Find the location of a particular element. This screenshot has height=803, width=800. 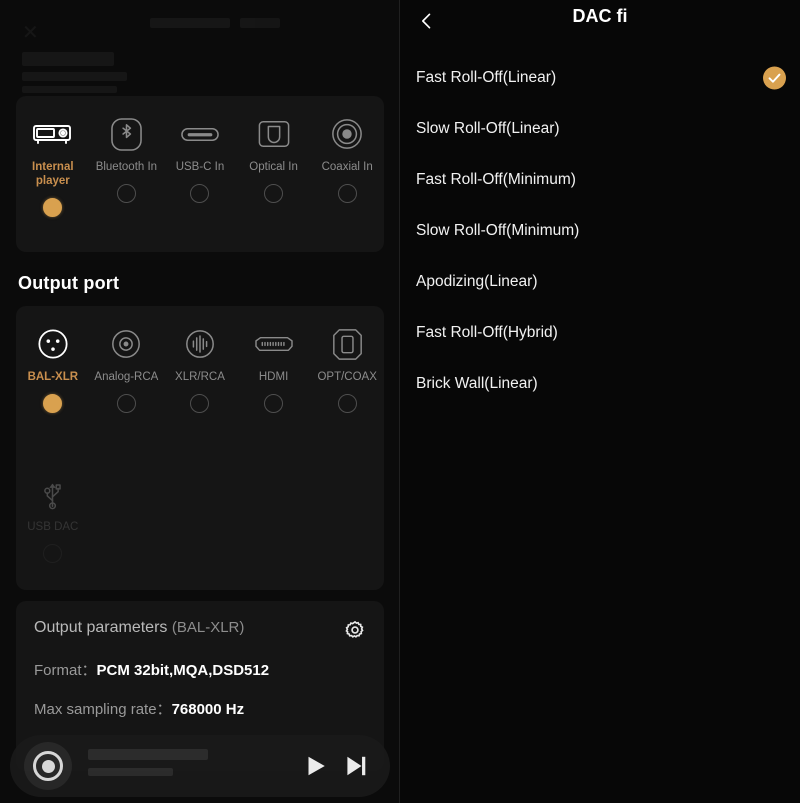

gear-icon is located at coordinates (355, 630).